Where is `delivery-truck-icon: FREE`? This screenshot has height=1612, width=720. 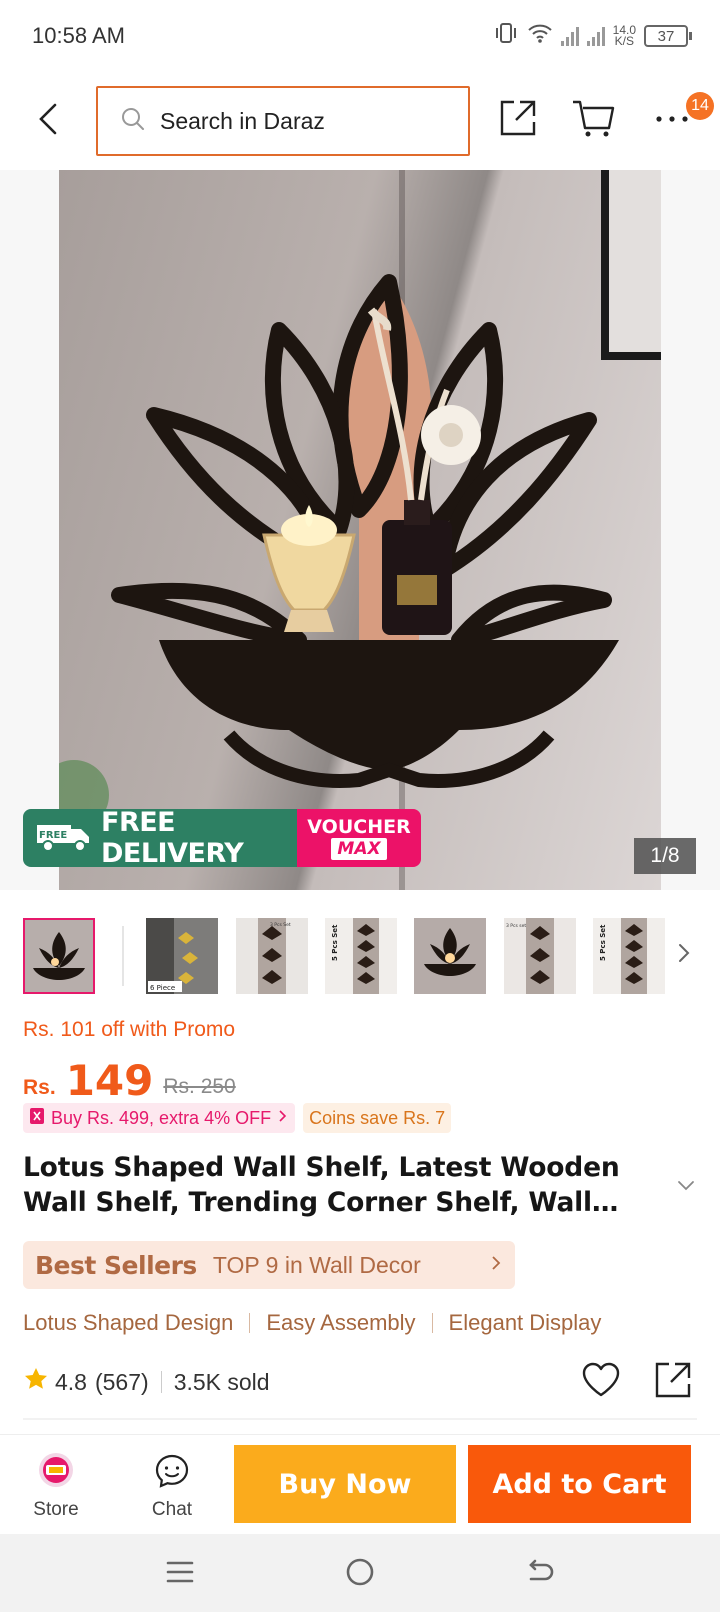 delivery-truck-icon: FREE is located at coordinates (64, 838).